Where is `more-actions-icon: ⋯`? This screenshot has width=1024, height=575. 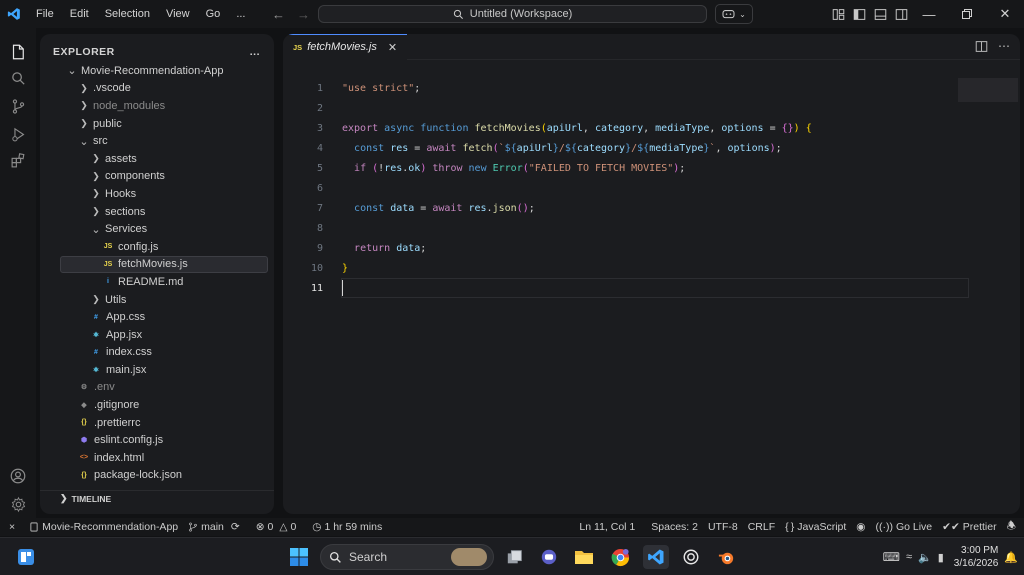 more-actions-icon: ⋯ is located at coordinates (1004, 46).